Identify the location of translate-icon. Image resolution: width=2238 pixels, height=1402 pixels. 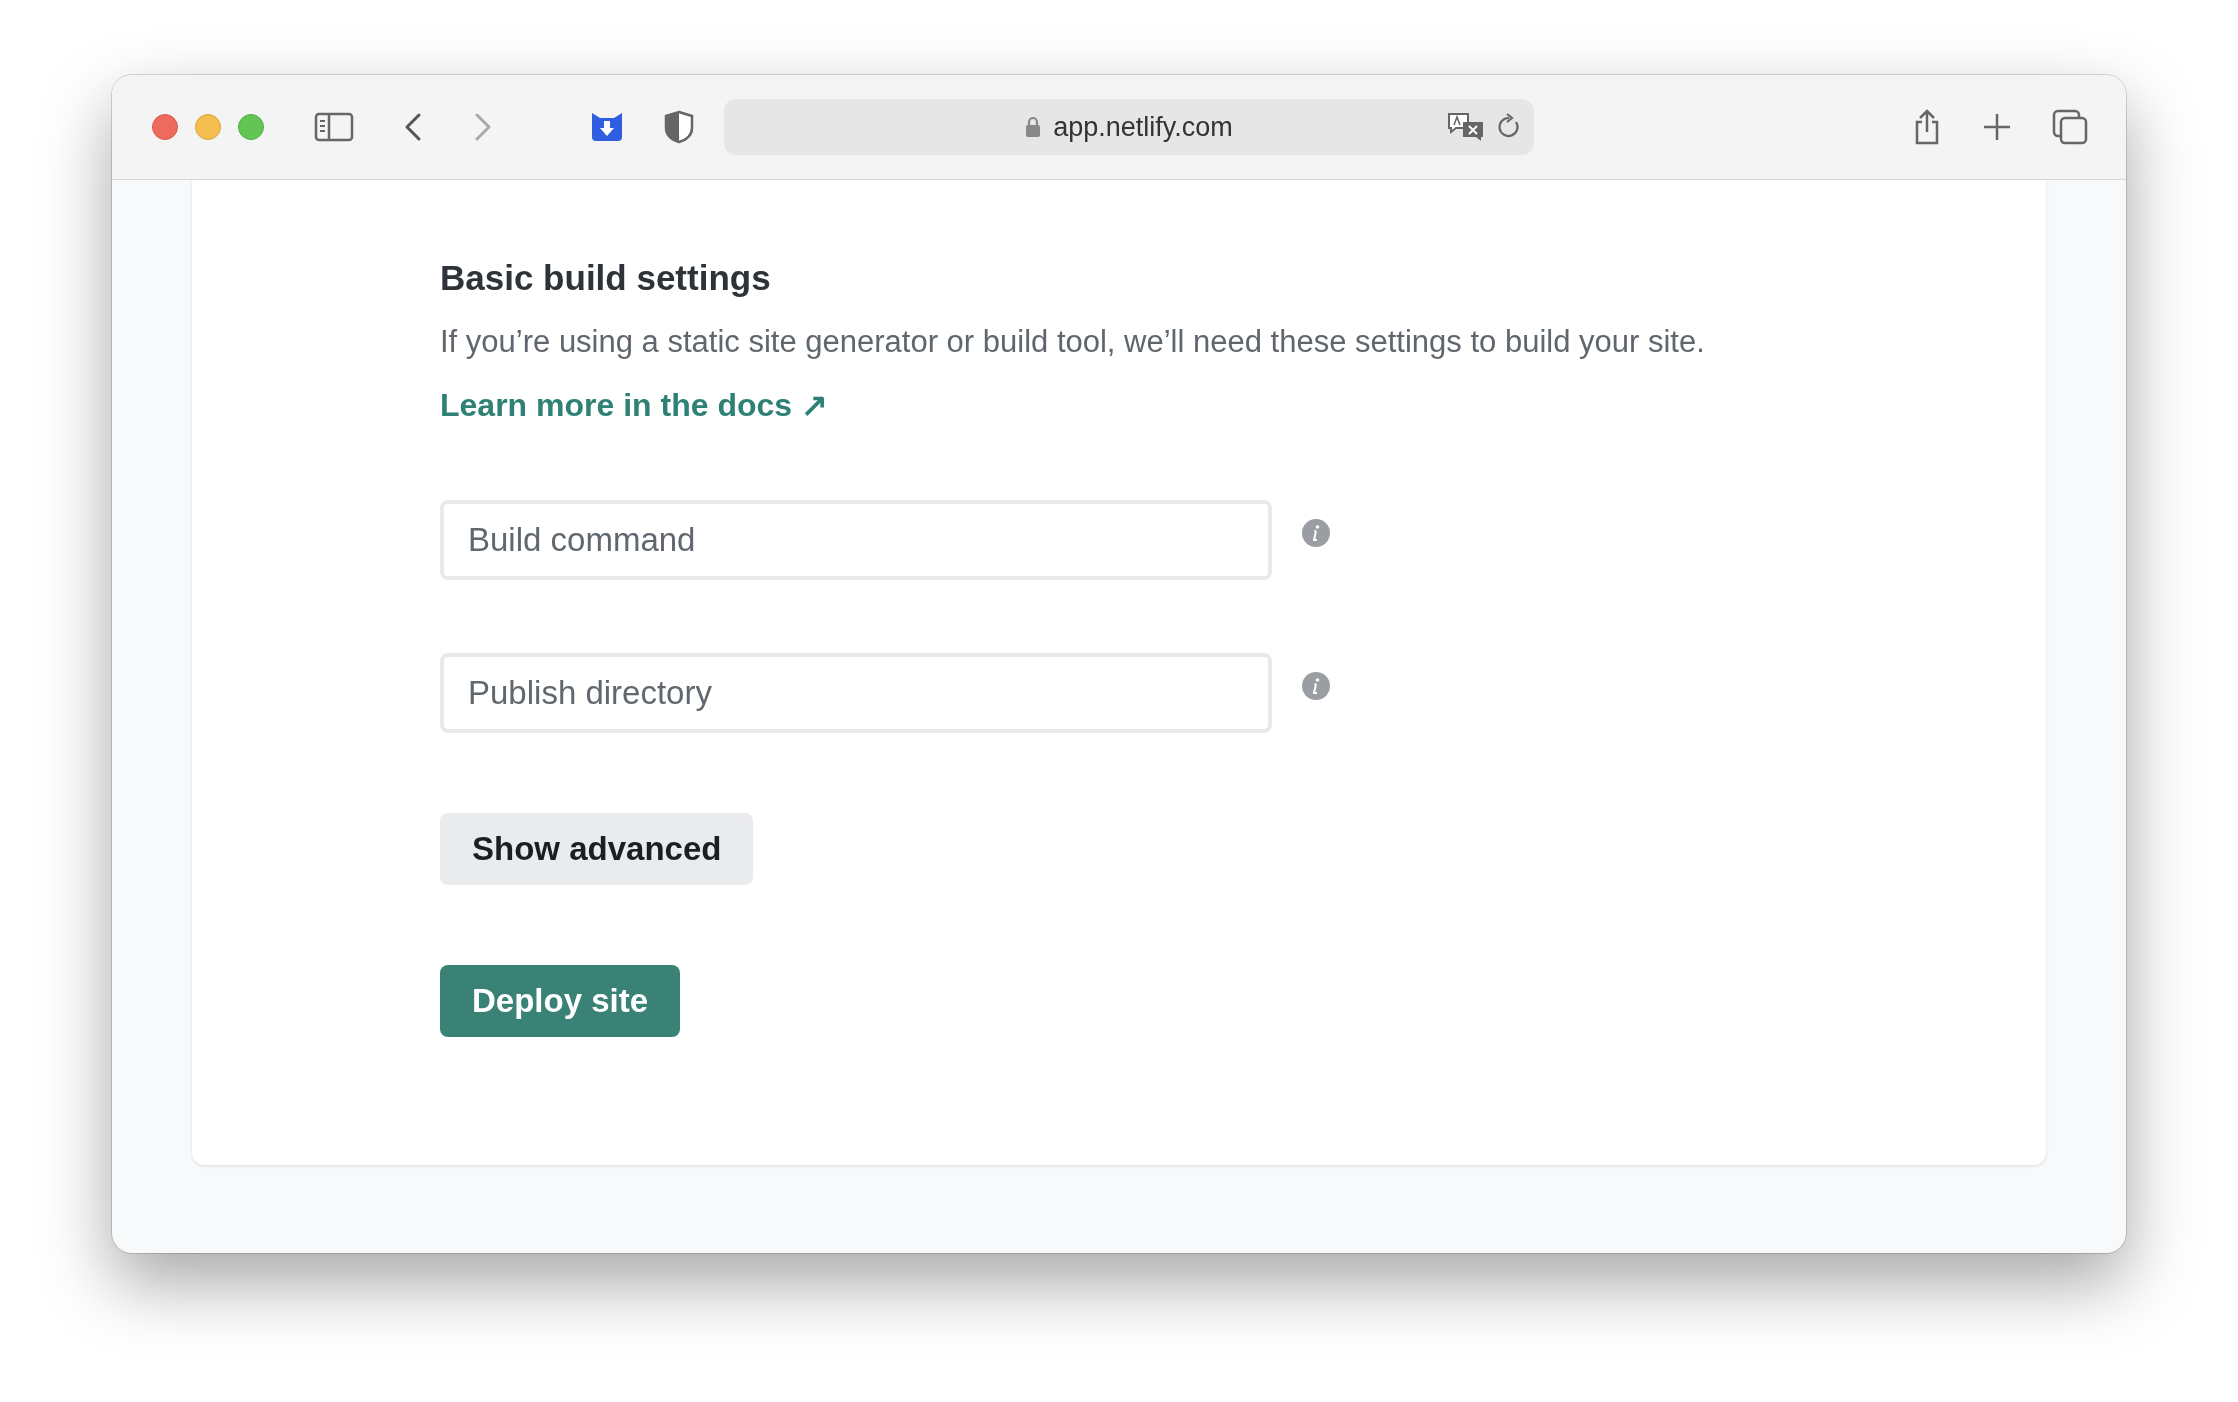
(1466, 127).